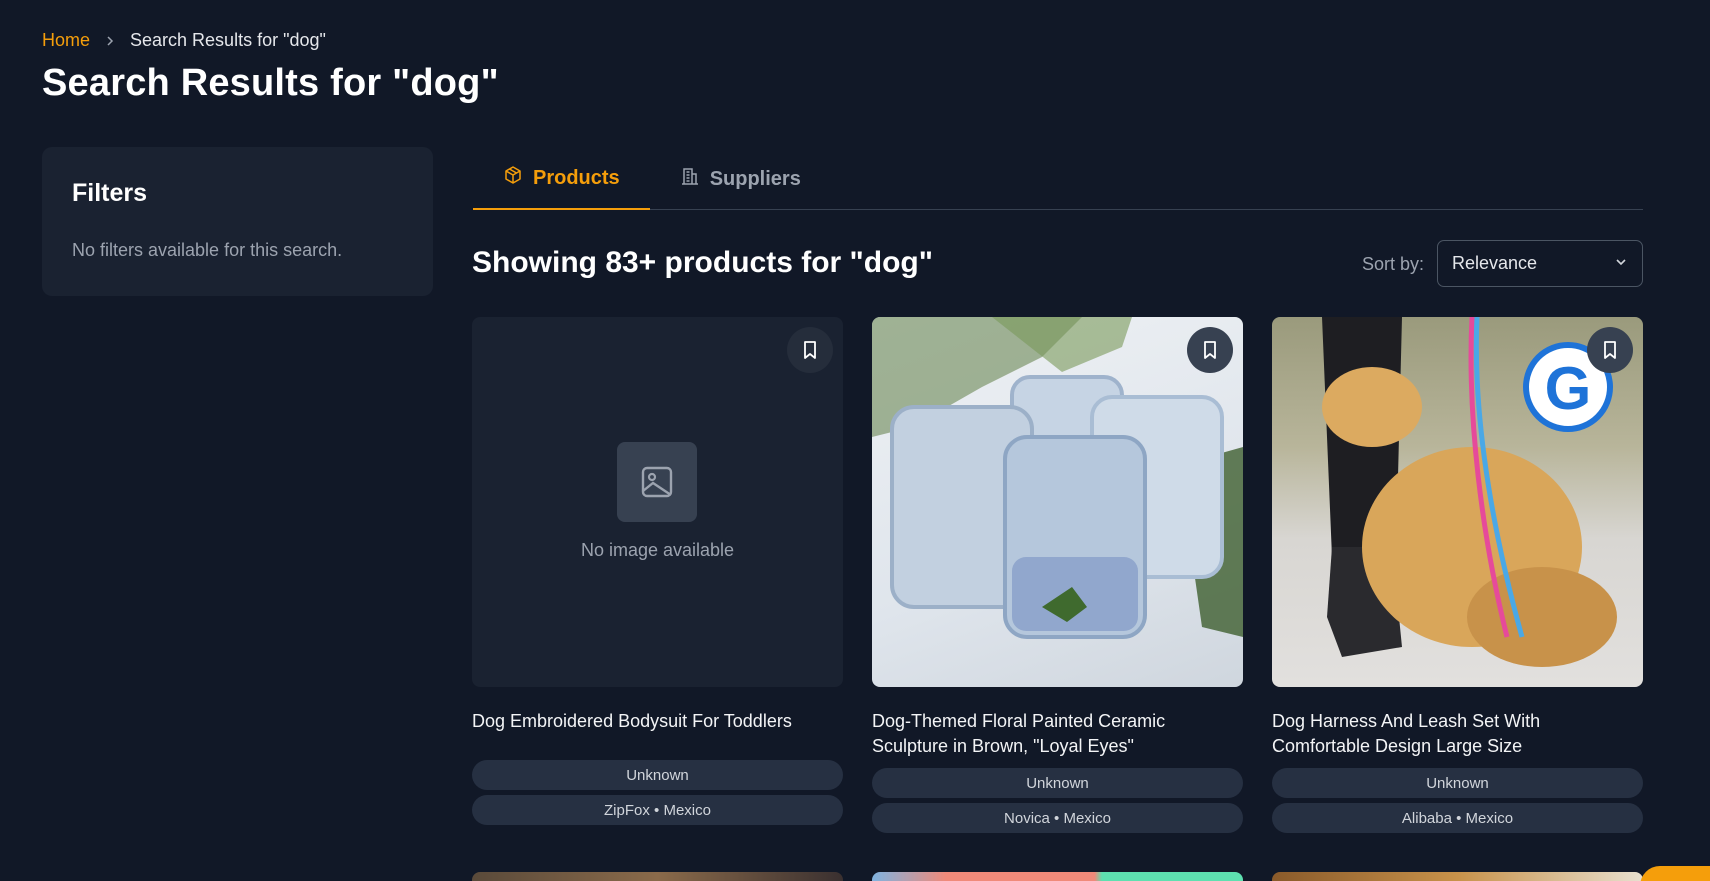 The height and width of the screenshot is (881, 1710). I want to click on sort-select: Relevance, so click(1540, 263).